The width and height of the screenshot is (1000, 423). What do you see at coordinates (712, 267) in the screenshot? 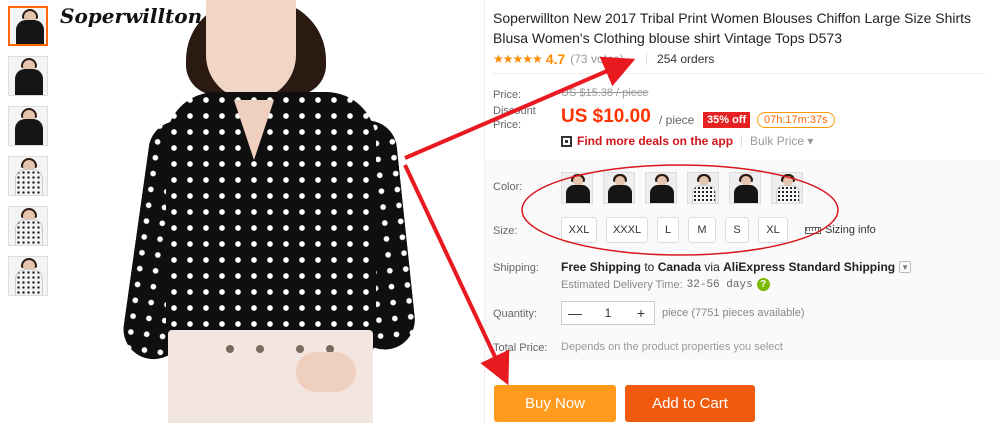
I see `shipping-via-text: via` at bounding box center [712, 267].